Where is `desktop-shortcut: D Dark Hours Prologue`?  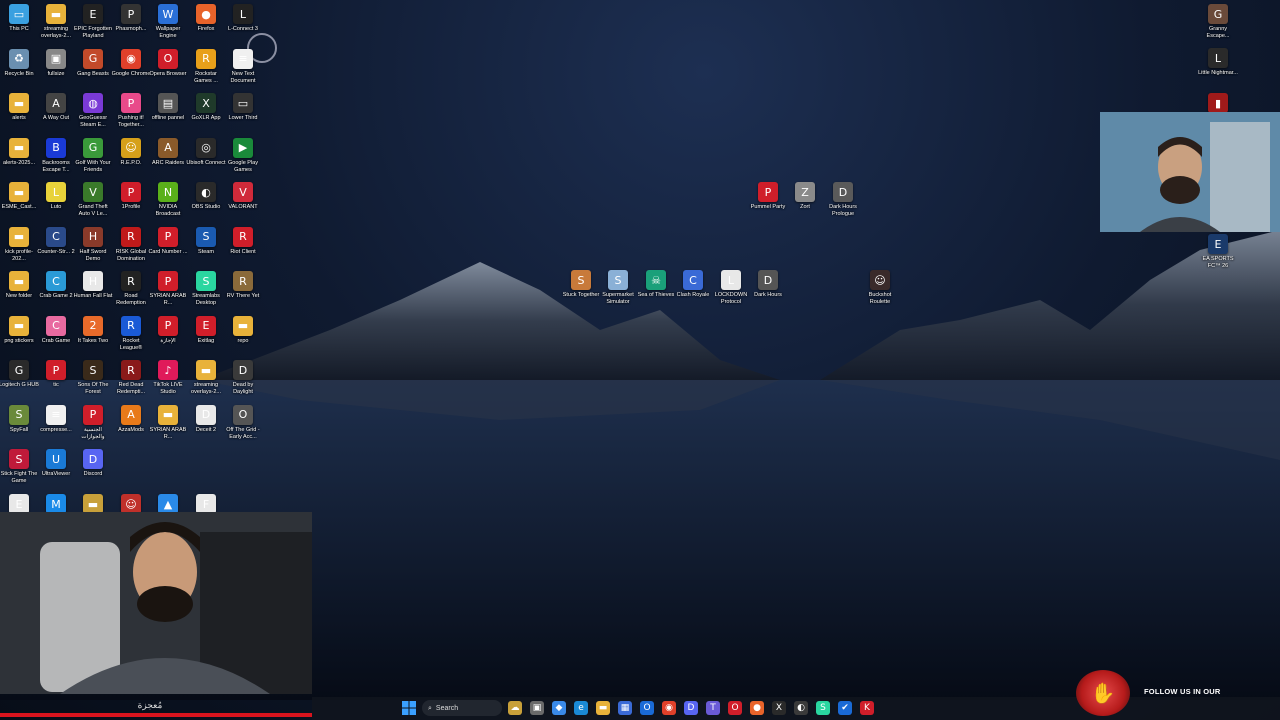
desktop-shortcut: D Dark Hours Prologue is located at coordinates (843, 200).